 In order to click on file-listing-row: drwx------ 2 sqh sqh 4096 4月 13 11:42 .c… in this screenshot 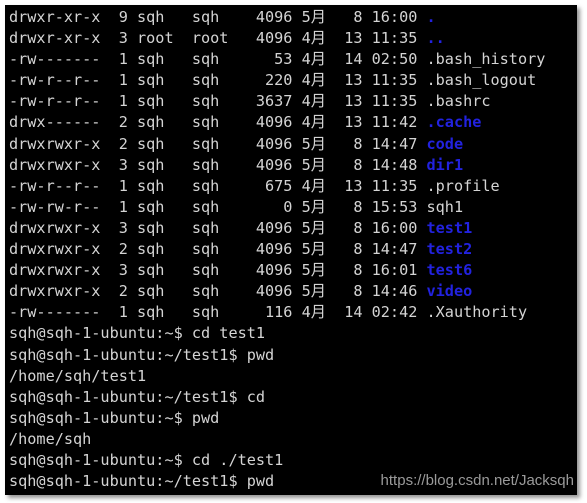, I will do `click(293, 122)`.